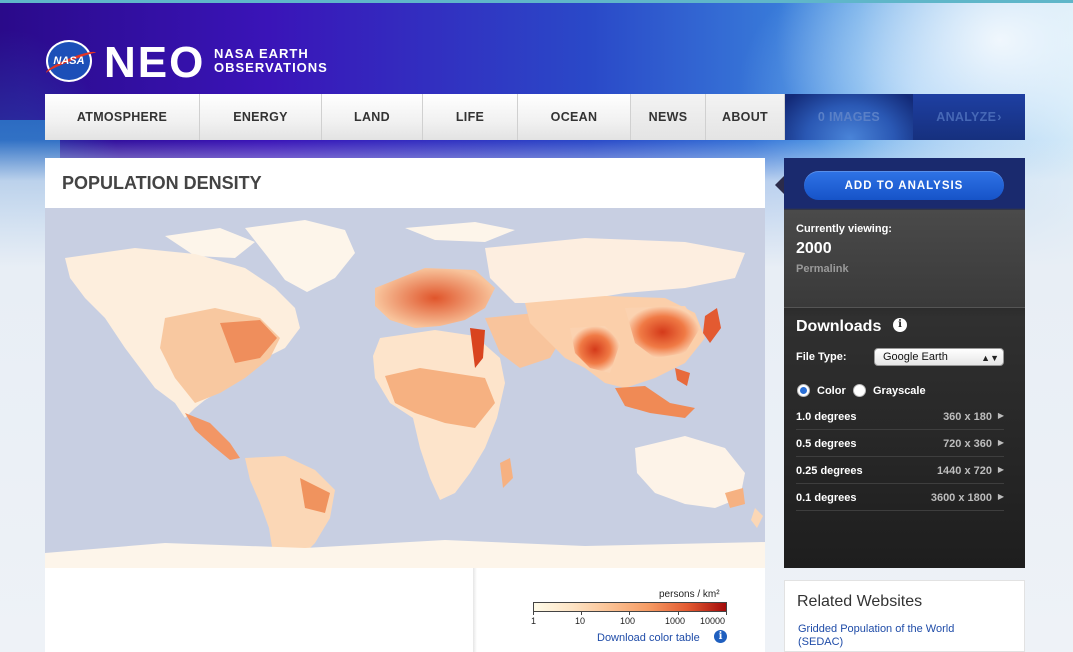  Describe the element at coordinates (822, 269) in the screenshot. I see `permalink-link: Permalink` at that location.